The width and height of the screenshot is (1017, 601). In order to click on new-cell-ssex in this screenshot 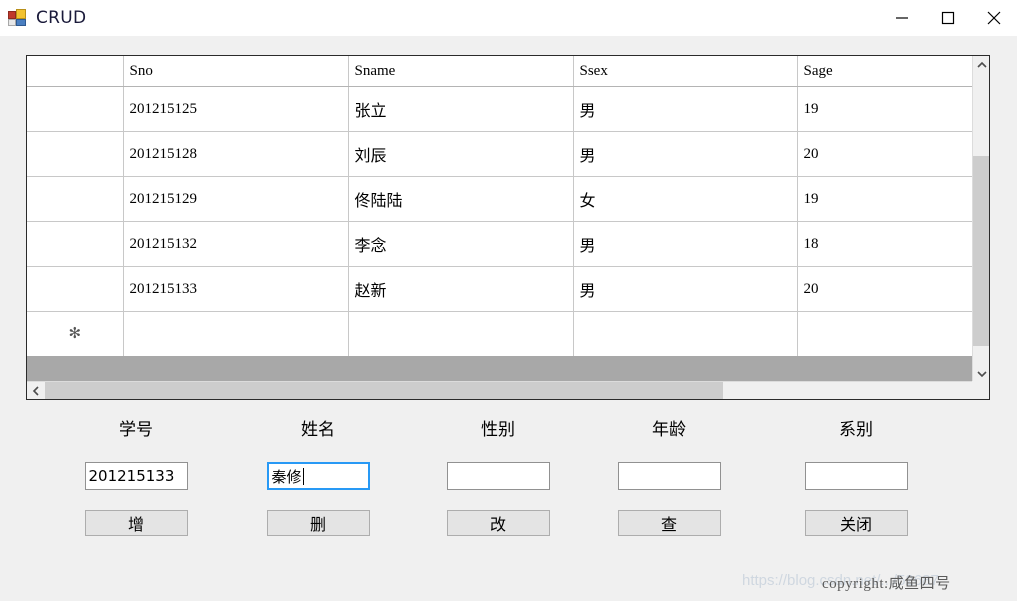, I will do `click(685, 334)`.